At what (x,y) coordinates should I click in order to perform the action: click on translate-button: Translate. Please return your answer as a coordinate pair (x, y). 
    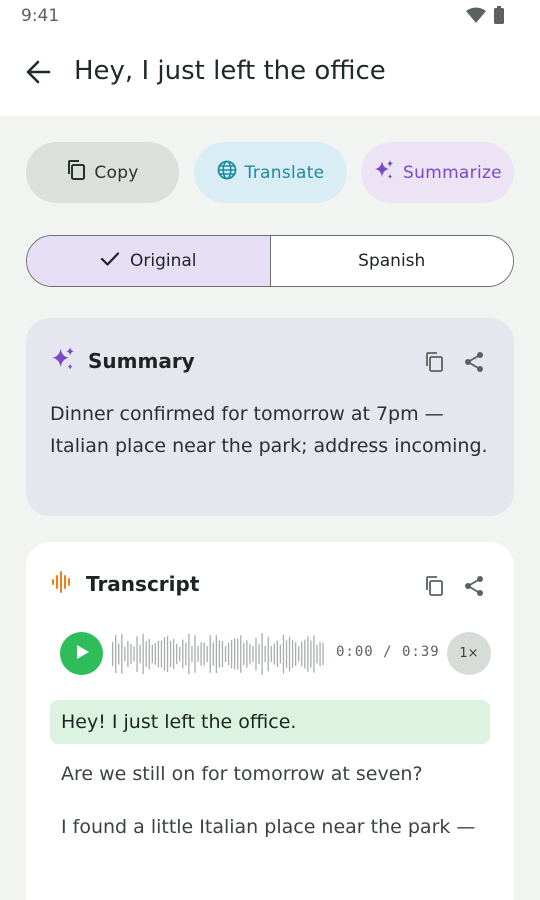
    Looking at the image, I should click on (270, 172).